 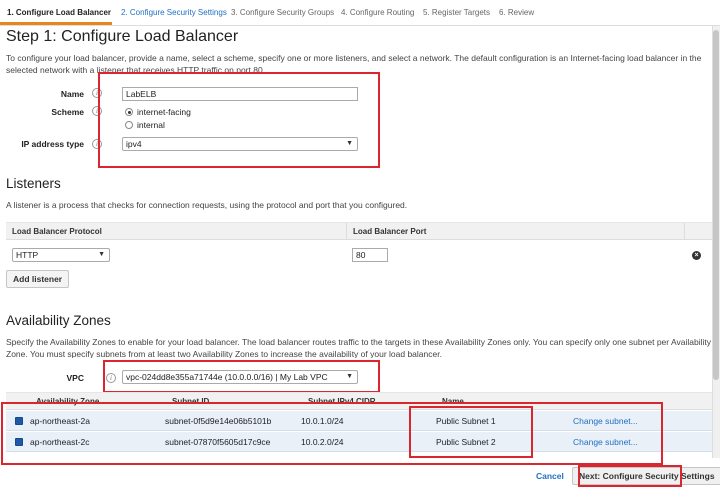 I want to click on add-listener-button: Add listener, so click(x=38, y=279).